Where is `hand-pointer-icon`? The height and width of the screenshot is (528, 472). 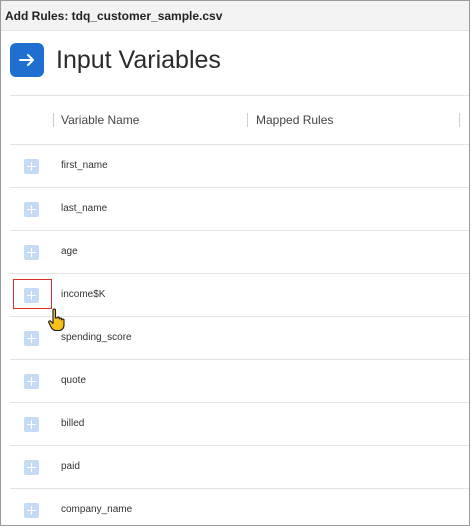 hand-pointer-icon is located at coordinates (56, 320).